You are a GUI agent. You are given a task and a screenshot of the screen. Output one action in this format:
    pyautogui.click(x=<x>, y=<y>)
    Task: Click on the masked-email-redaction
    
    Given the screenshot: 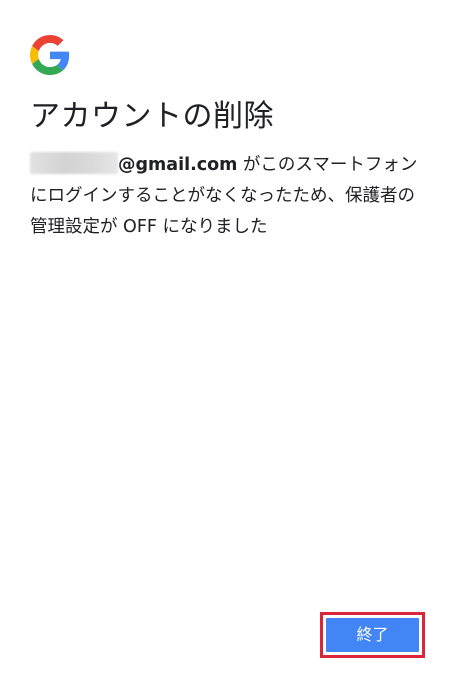 What is the action you would take?
    pyautogui.click(x=74, y=163)
    